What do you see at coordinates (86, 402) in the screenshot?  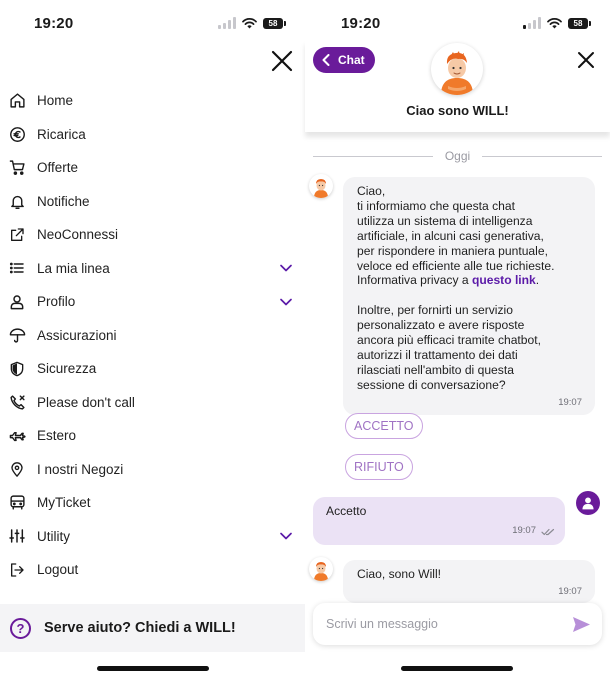 I see `menu-item-label: Please don't call` at bounding box center [86, 402].